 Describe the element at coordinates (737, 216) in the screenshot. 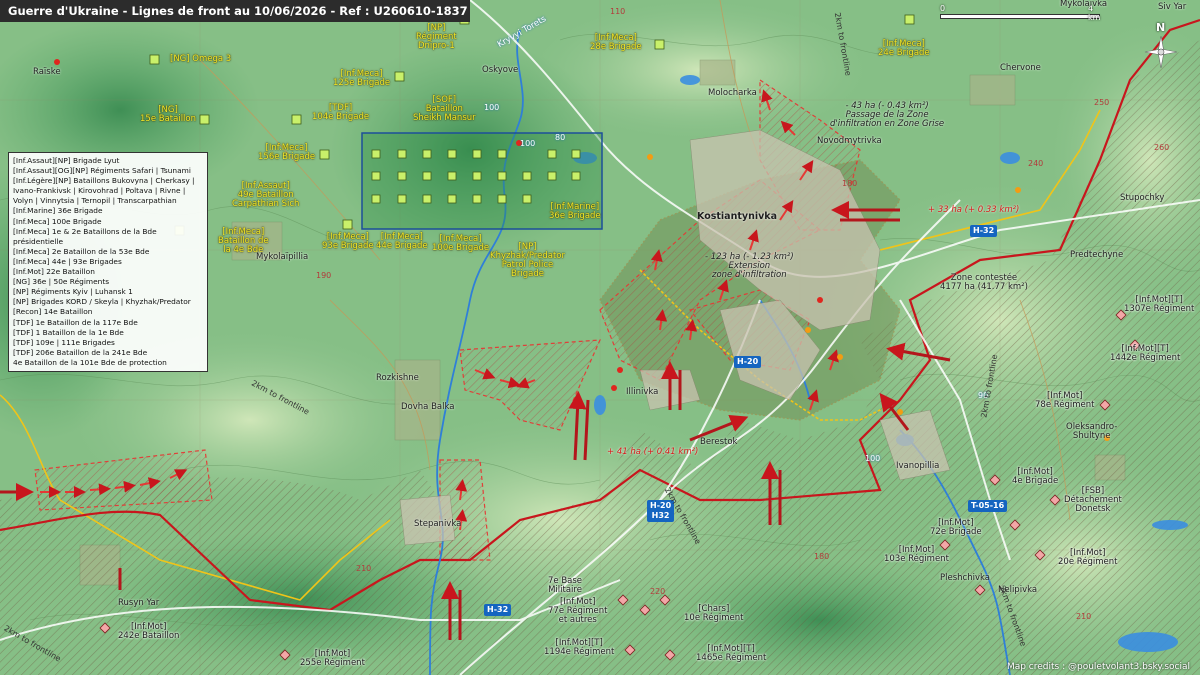

I see `place-label: Kostiantynivka` at that location.